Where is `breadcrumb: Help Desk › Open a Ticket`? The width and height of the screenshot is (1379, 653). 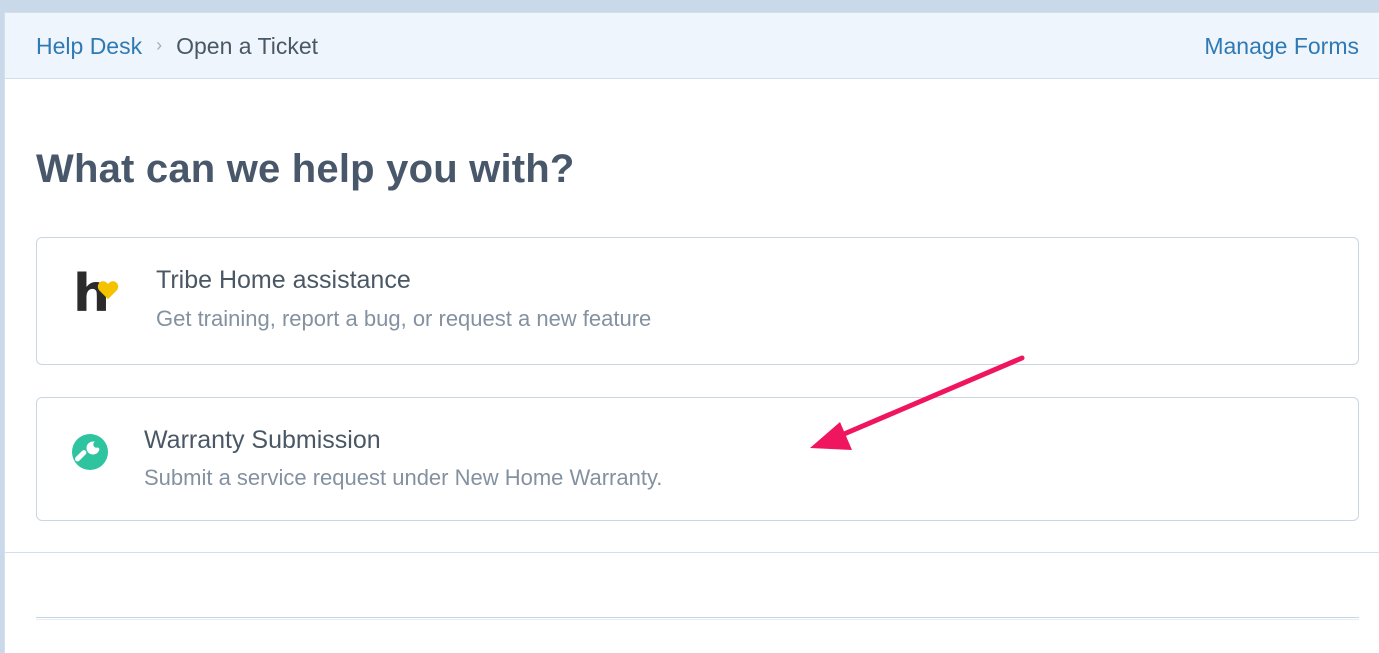
breadcrumb: Help Desk › Open a Ticket is located at coordinates (177, 46).